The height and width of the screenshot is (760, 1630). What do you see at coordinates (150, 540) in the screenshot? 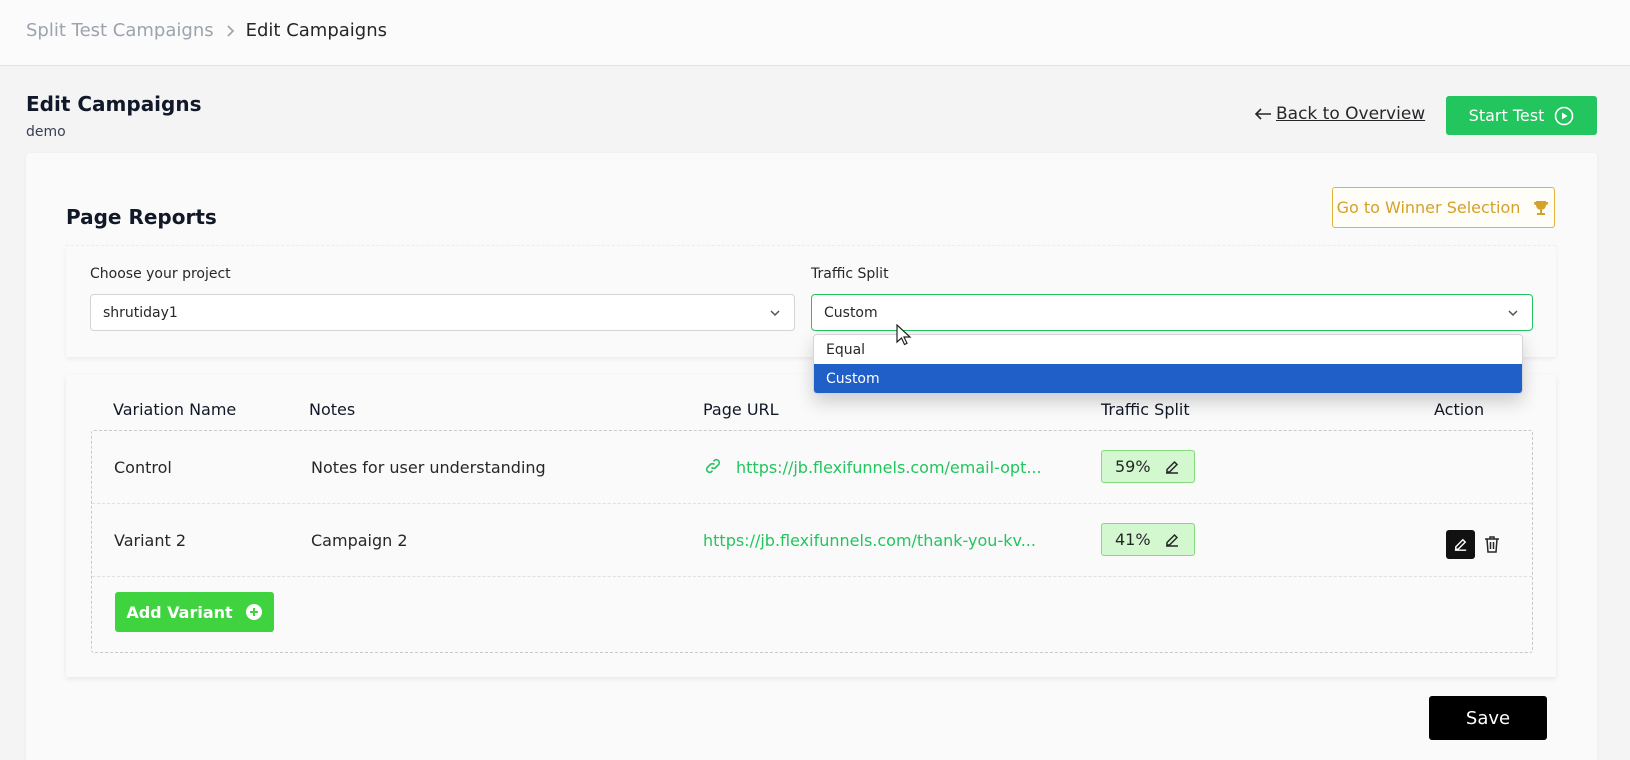
I see `row-2-name: Variant 2` at bounding box center [150, 540].